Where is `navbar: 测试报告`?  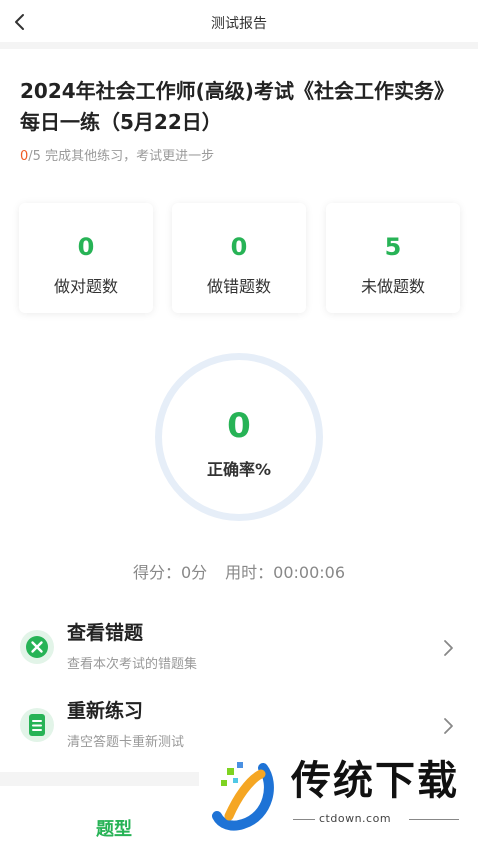
navbar: 测试报告 is located at coordinates (239, 22).